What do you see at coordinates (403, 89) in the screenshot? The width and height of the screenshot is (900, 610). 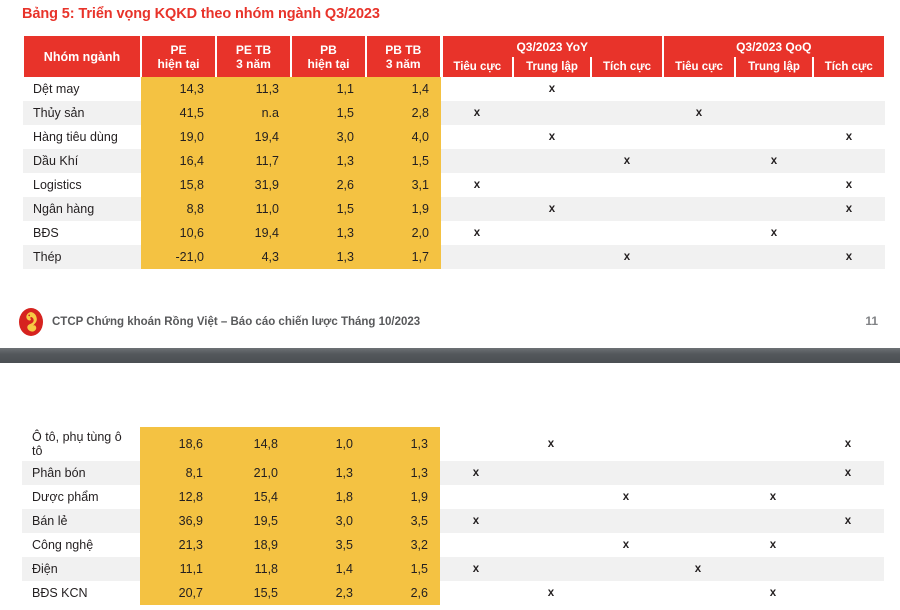 I see `cell-pb-tb-3nam: 1,4` at bounding box center [403, 89].